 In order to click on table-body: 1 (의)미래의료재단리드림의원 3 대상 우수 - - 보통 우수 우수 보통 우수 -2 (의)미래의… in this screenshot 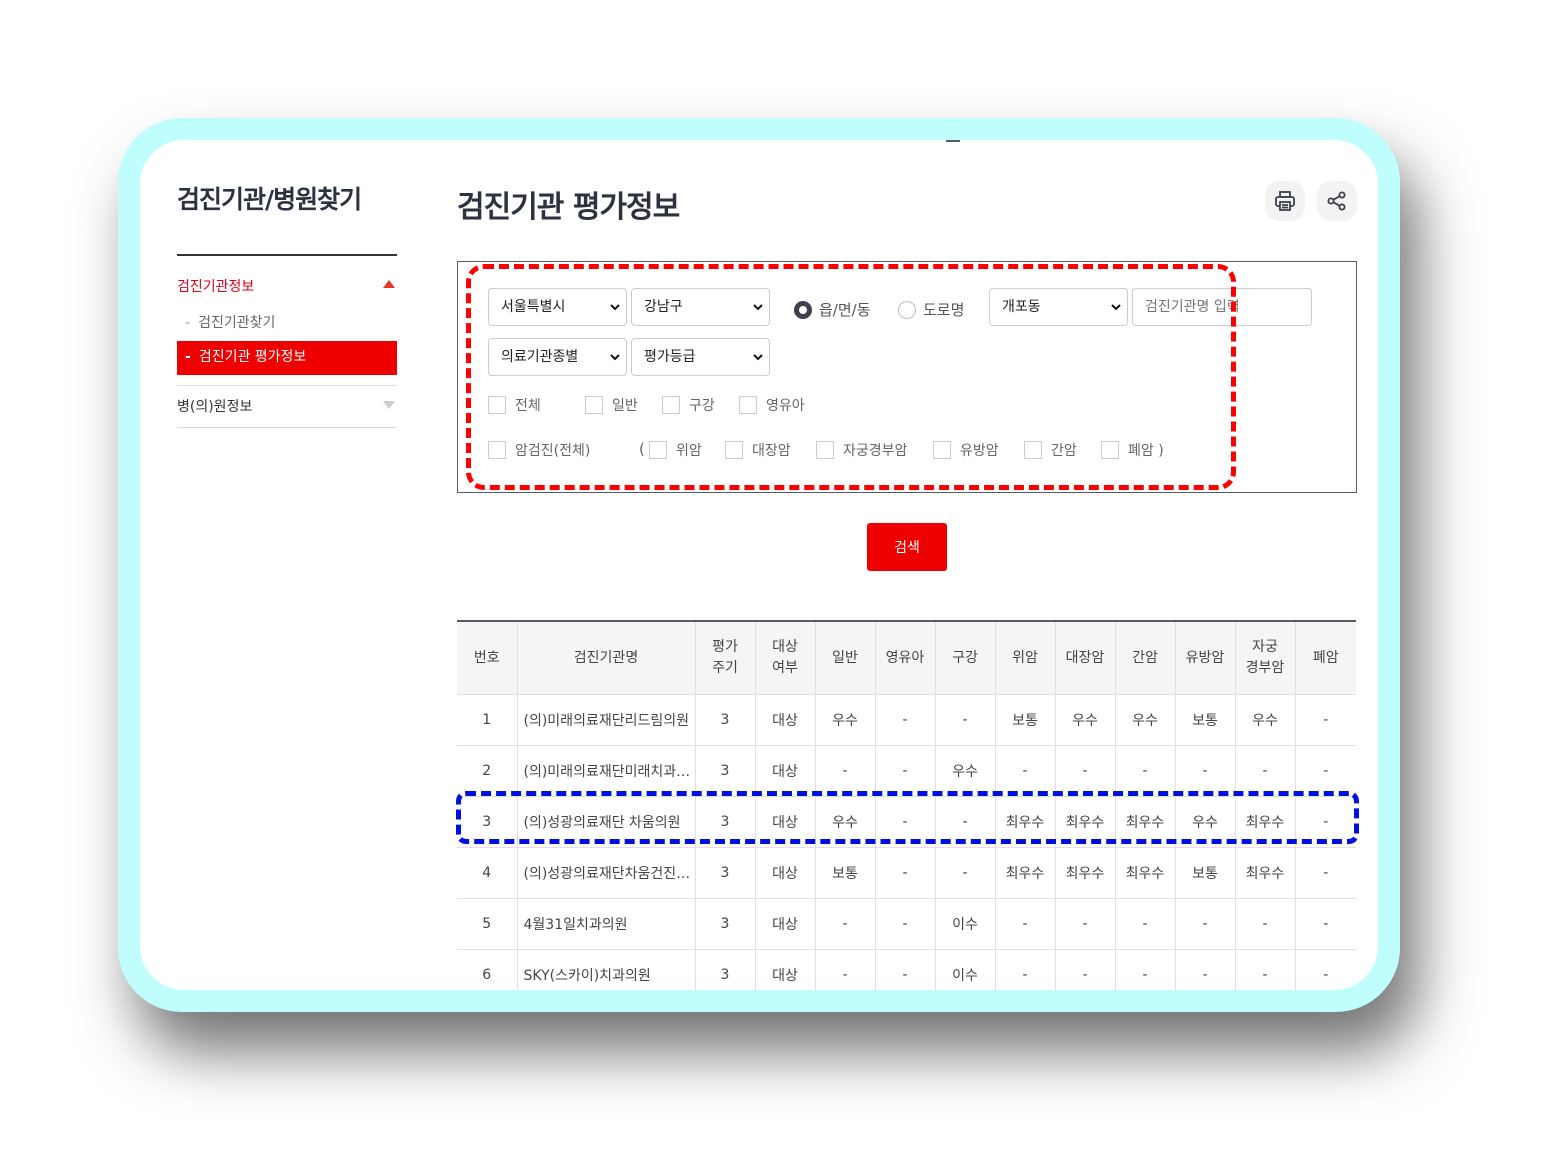, I will do `click(906, 842)`.